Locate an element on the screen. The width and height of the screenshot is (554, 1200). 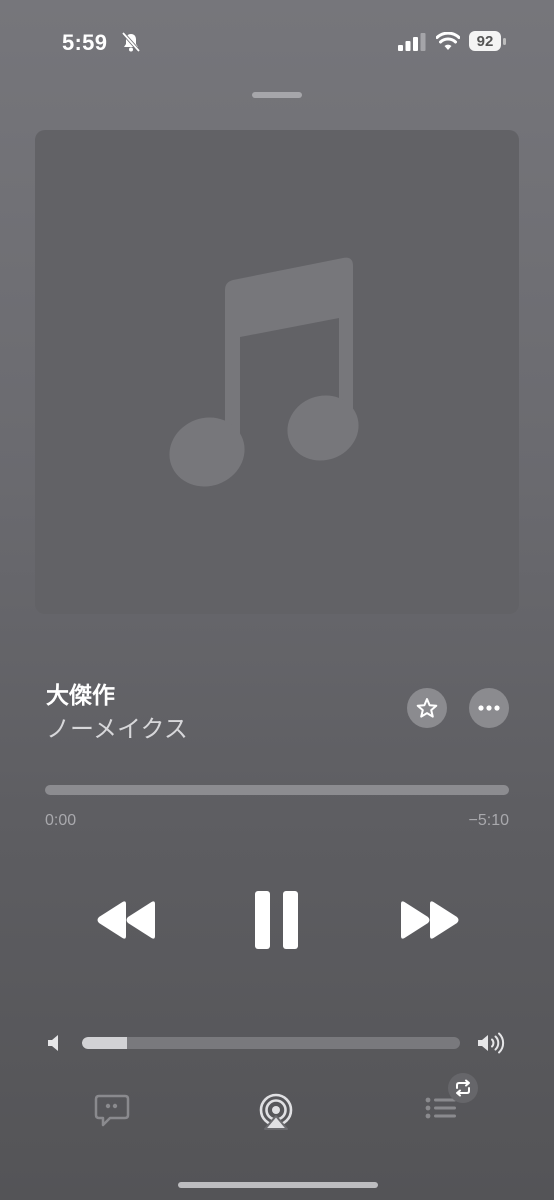
speaker-low-icon is located at coordinates (53, 1043).